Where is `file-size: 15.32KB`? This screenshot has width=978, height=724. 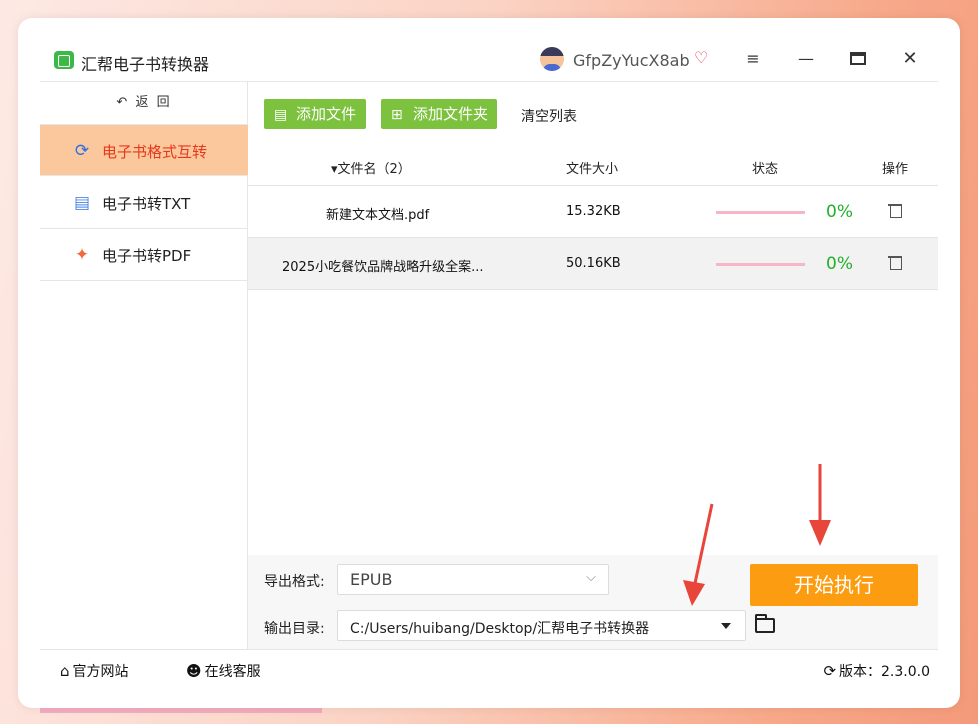
file-size: 15.32KB is located at coordinates (593, 211).